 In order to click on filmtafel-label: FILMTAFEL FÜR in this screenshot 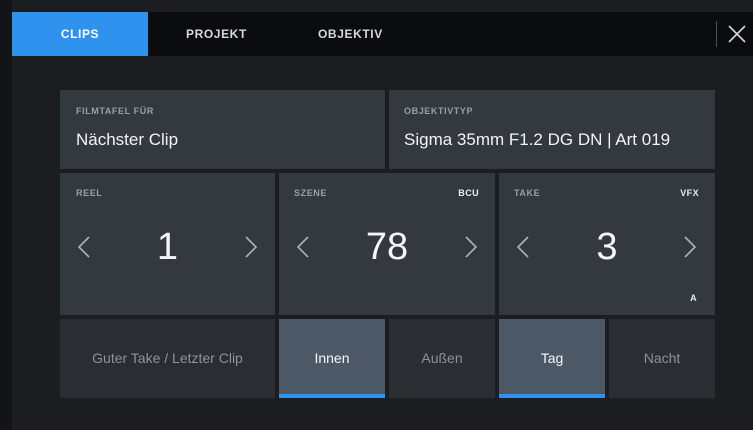, I will do `click(115, 111)`.